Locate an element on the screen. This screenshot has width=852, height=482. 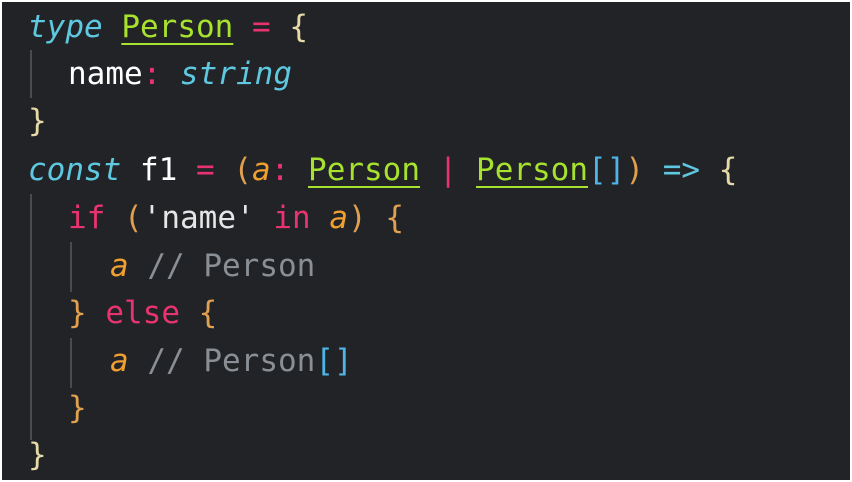
function-name: f1 is located at coordinates (159, 170).